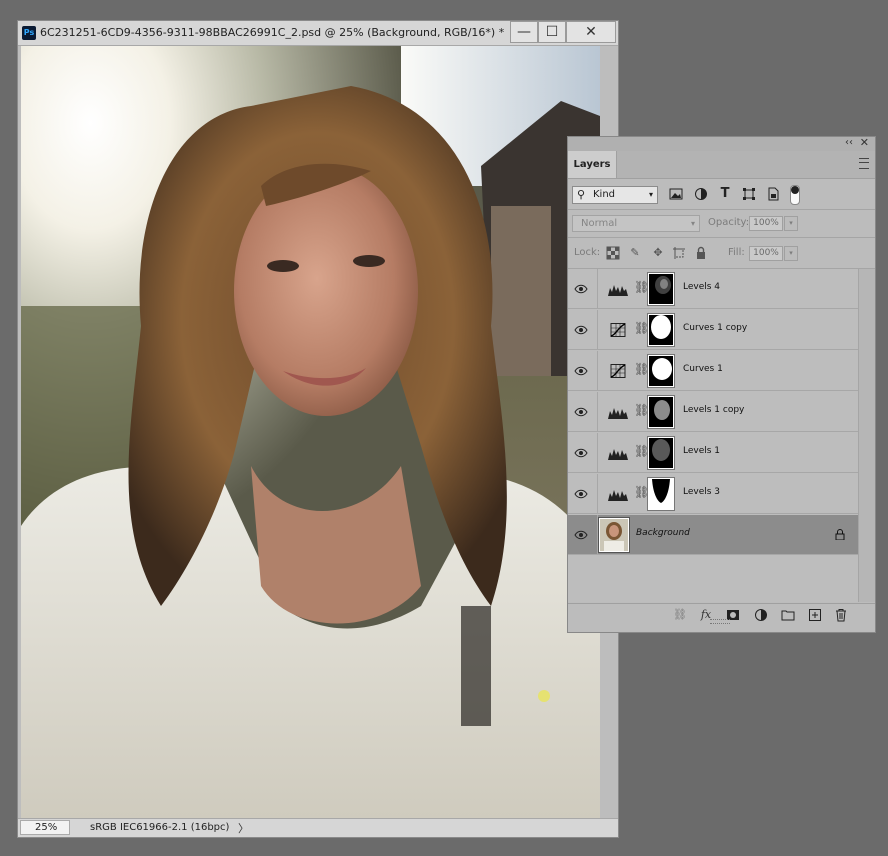 This screenshot has height=856, width=888. I want to click on blend-mode-value: Normal, so click(599, 223).